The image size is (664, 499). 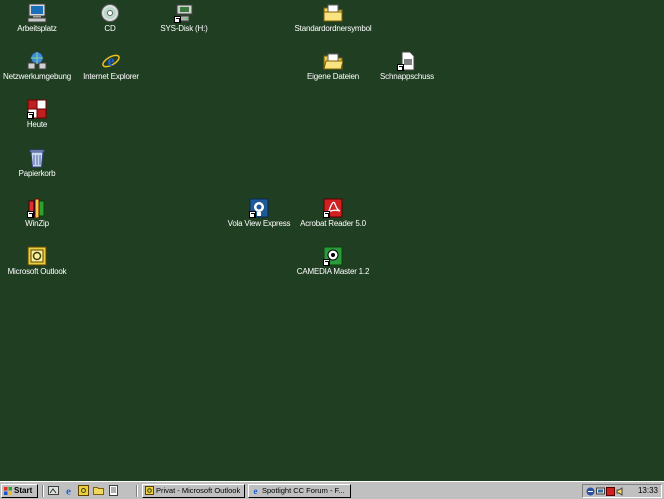 I want to click on network-drive-icon, so click(x=184, y=13).